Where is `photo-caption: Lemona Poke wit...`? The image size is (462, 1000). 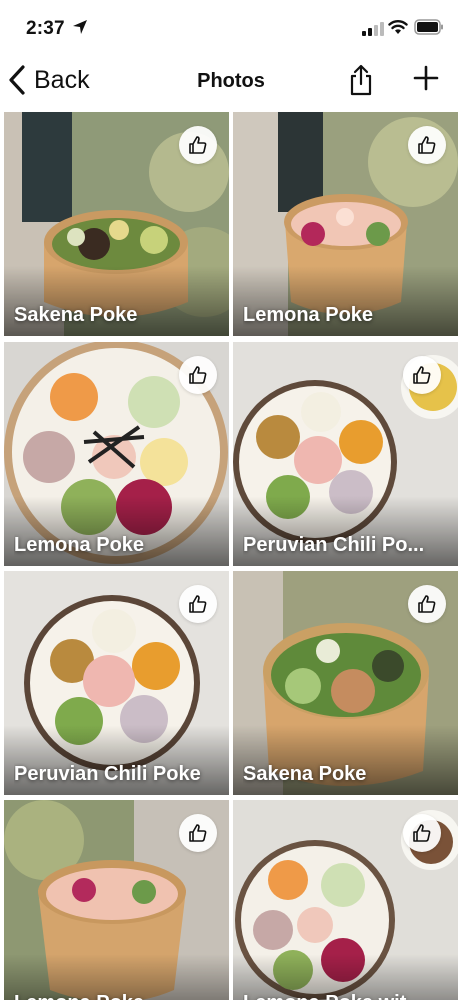
photo-caption: Lemona Poke wit... is located at coordinates (345, 996).